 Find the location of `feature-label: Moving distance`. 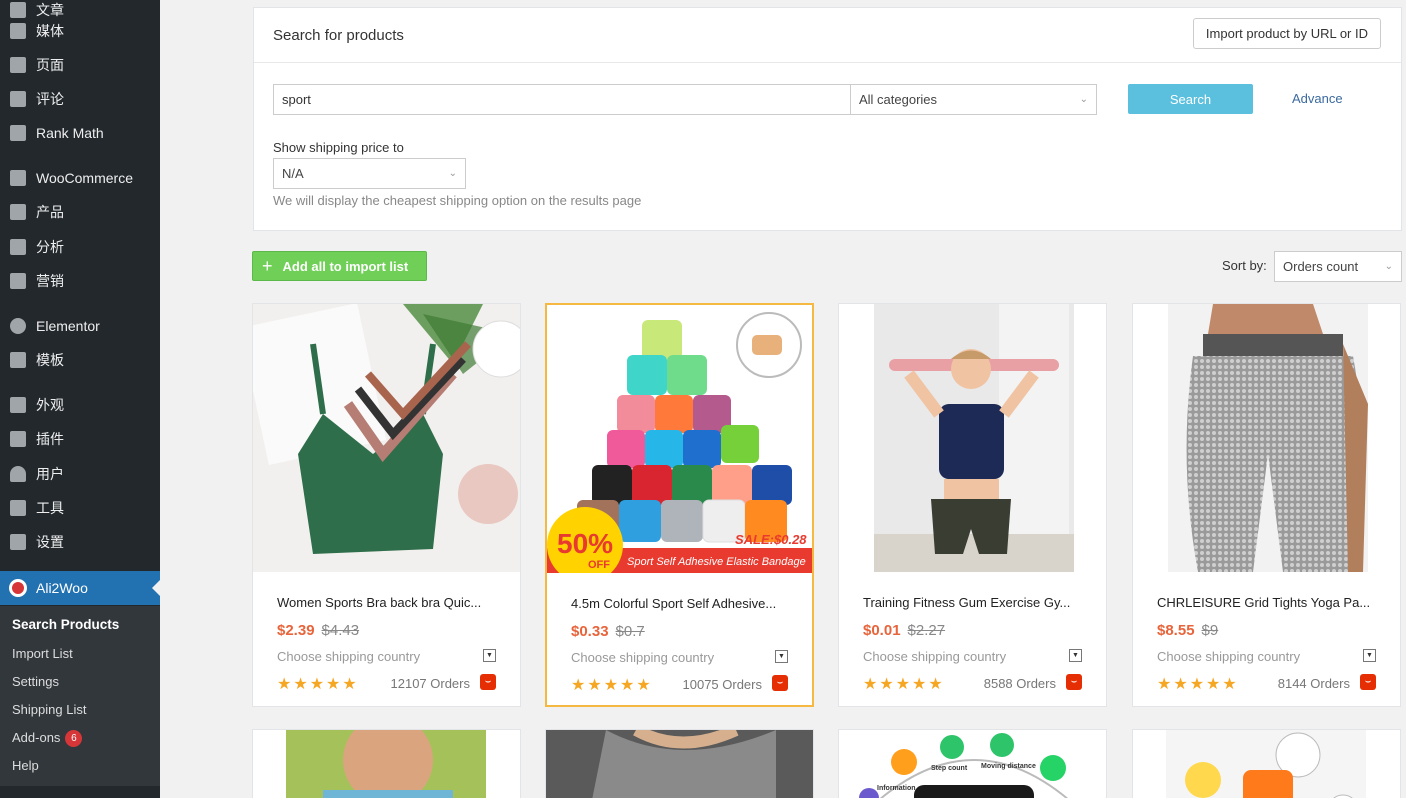

feature-label: Moving distance is located at coordinates (1008, 766).